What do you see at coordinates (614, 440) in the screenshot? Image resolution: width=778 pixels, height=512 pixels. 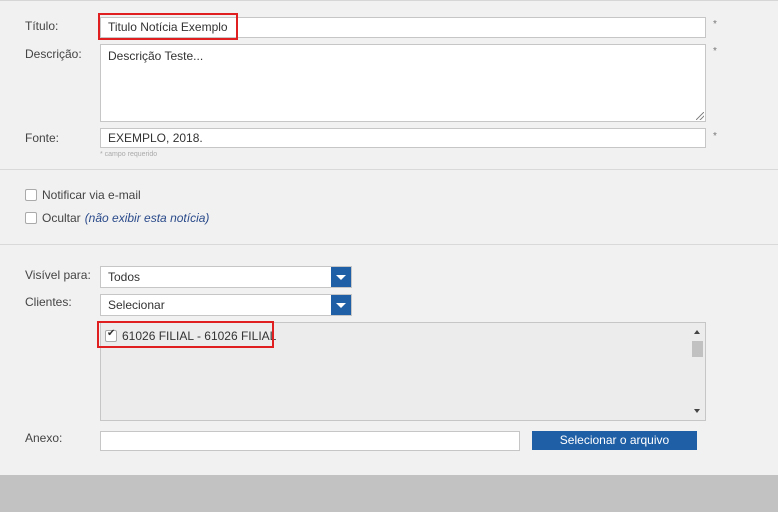 I see `select-file-button: Selecionar o arquivo` at bounding box center [614, 440].